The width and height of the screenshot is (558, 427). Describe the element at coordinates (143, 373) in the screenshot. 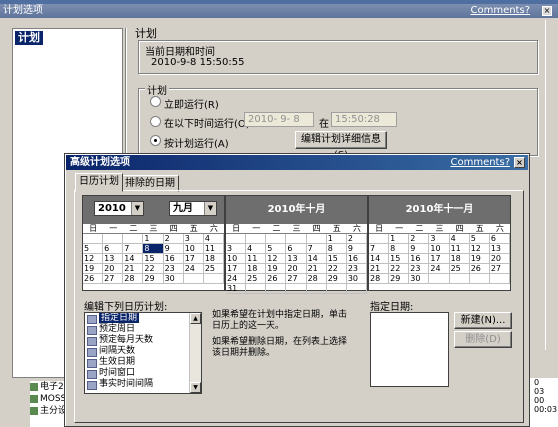

I see `list-item: 时间窗口` at that location.